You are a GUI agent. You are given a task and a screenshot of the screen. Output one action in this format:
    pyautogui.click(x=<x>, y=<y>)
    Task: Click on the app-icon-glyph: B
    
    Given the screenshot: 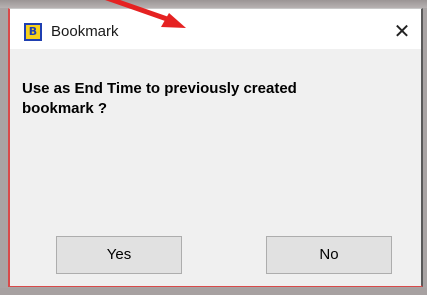 What is the action you would take?
    pyautogui.click(x=33, y=31)
    